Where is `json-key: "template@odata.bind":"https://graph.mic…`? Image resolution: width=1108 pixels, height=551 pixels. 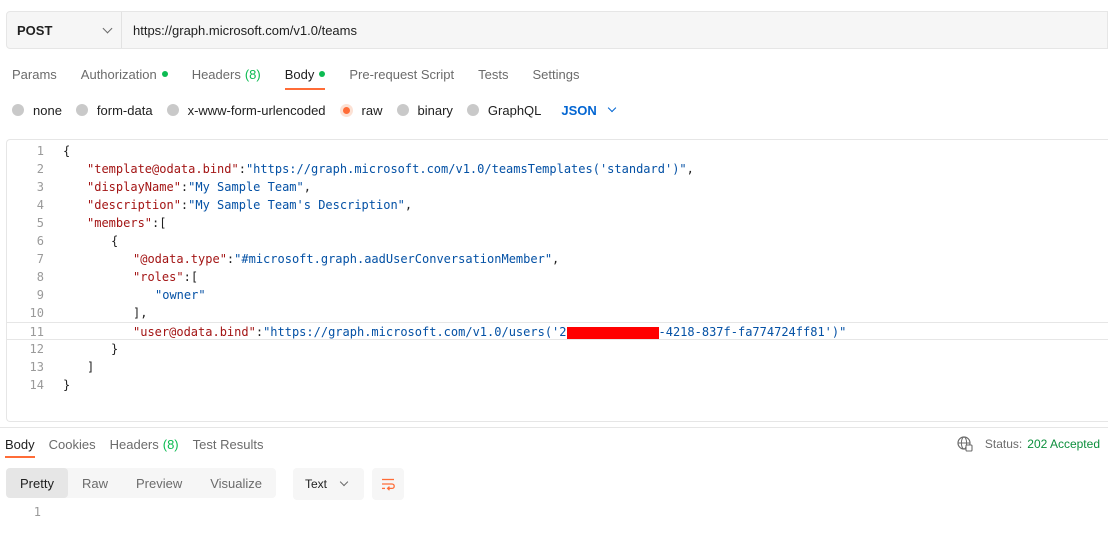 json-key: "template@odata.bind":"https://graph.mic… is located at coordinates (390, 169).